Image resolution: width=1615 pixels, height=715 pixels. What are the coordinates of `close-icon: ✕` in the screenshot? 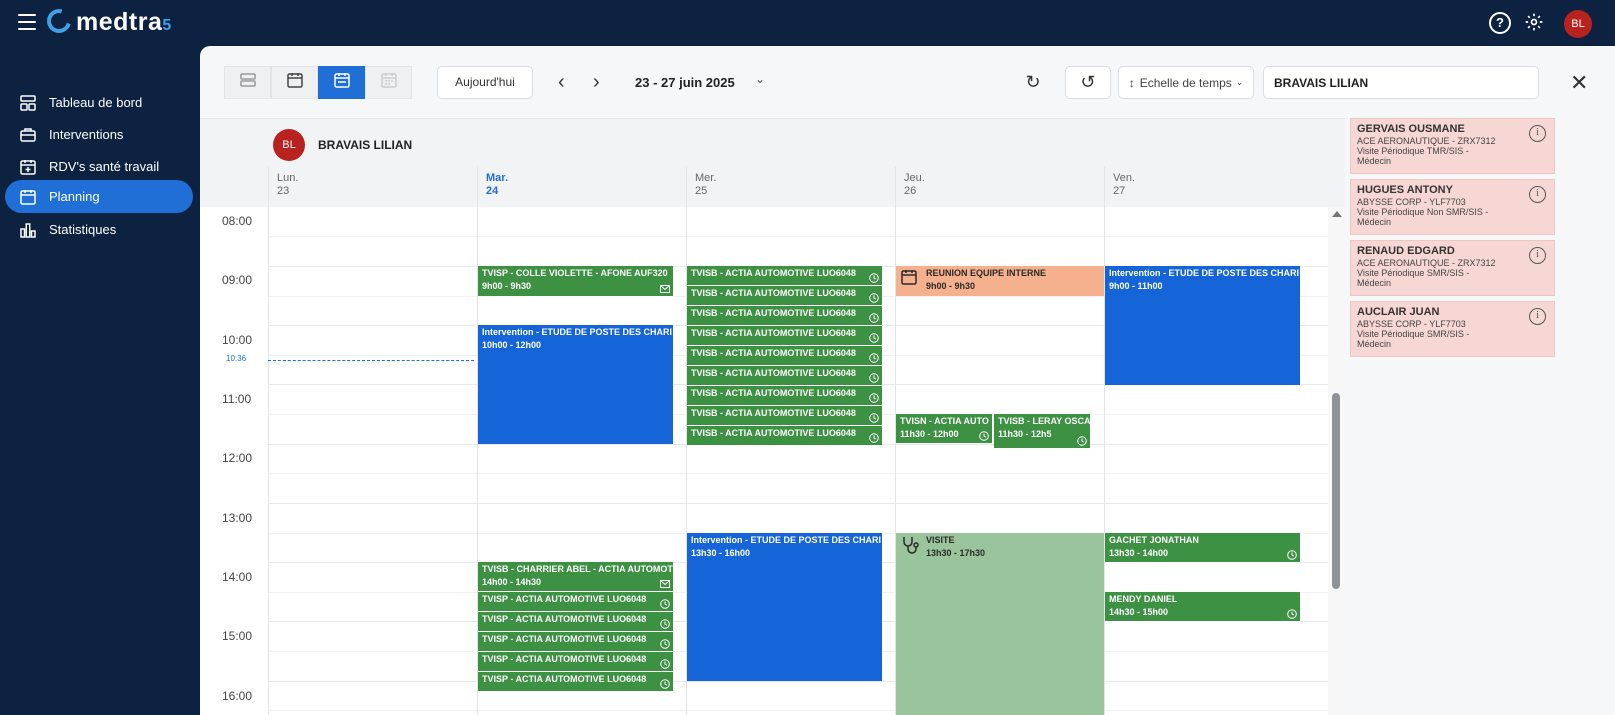 It's located at (1579, 82).